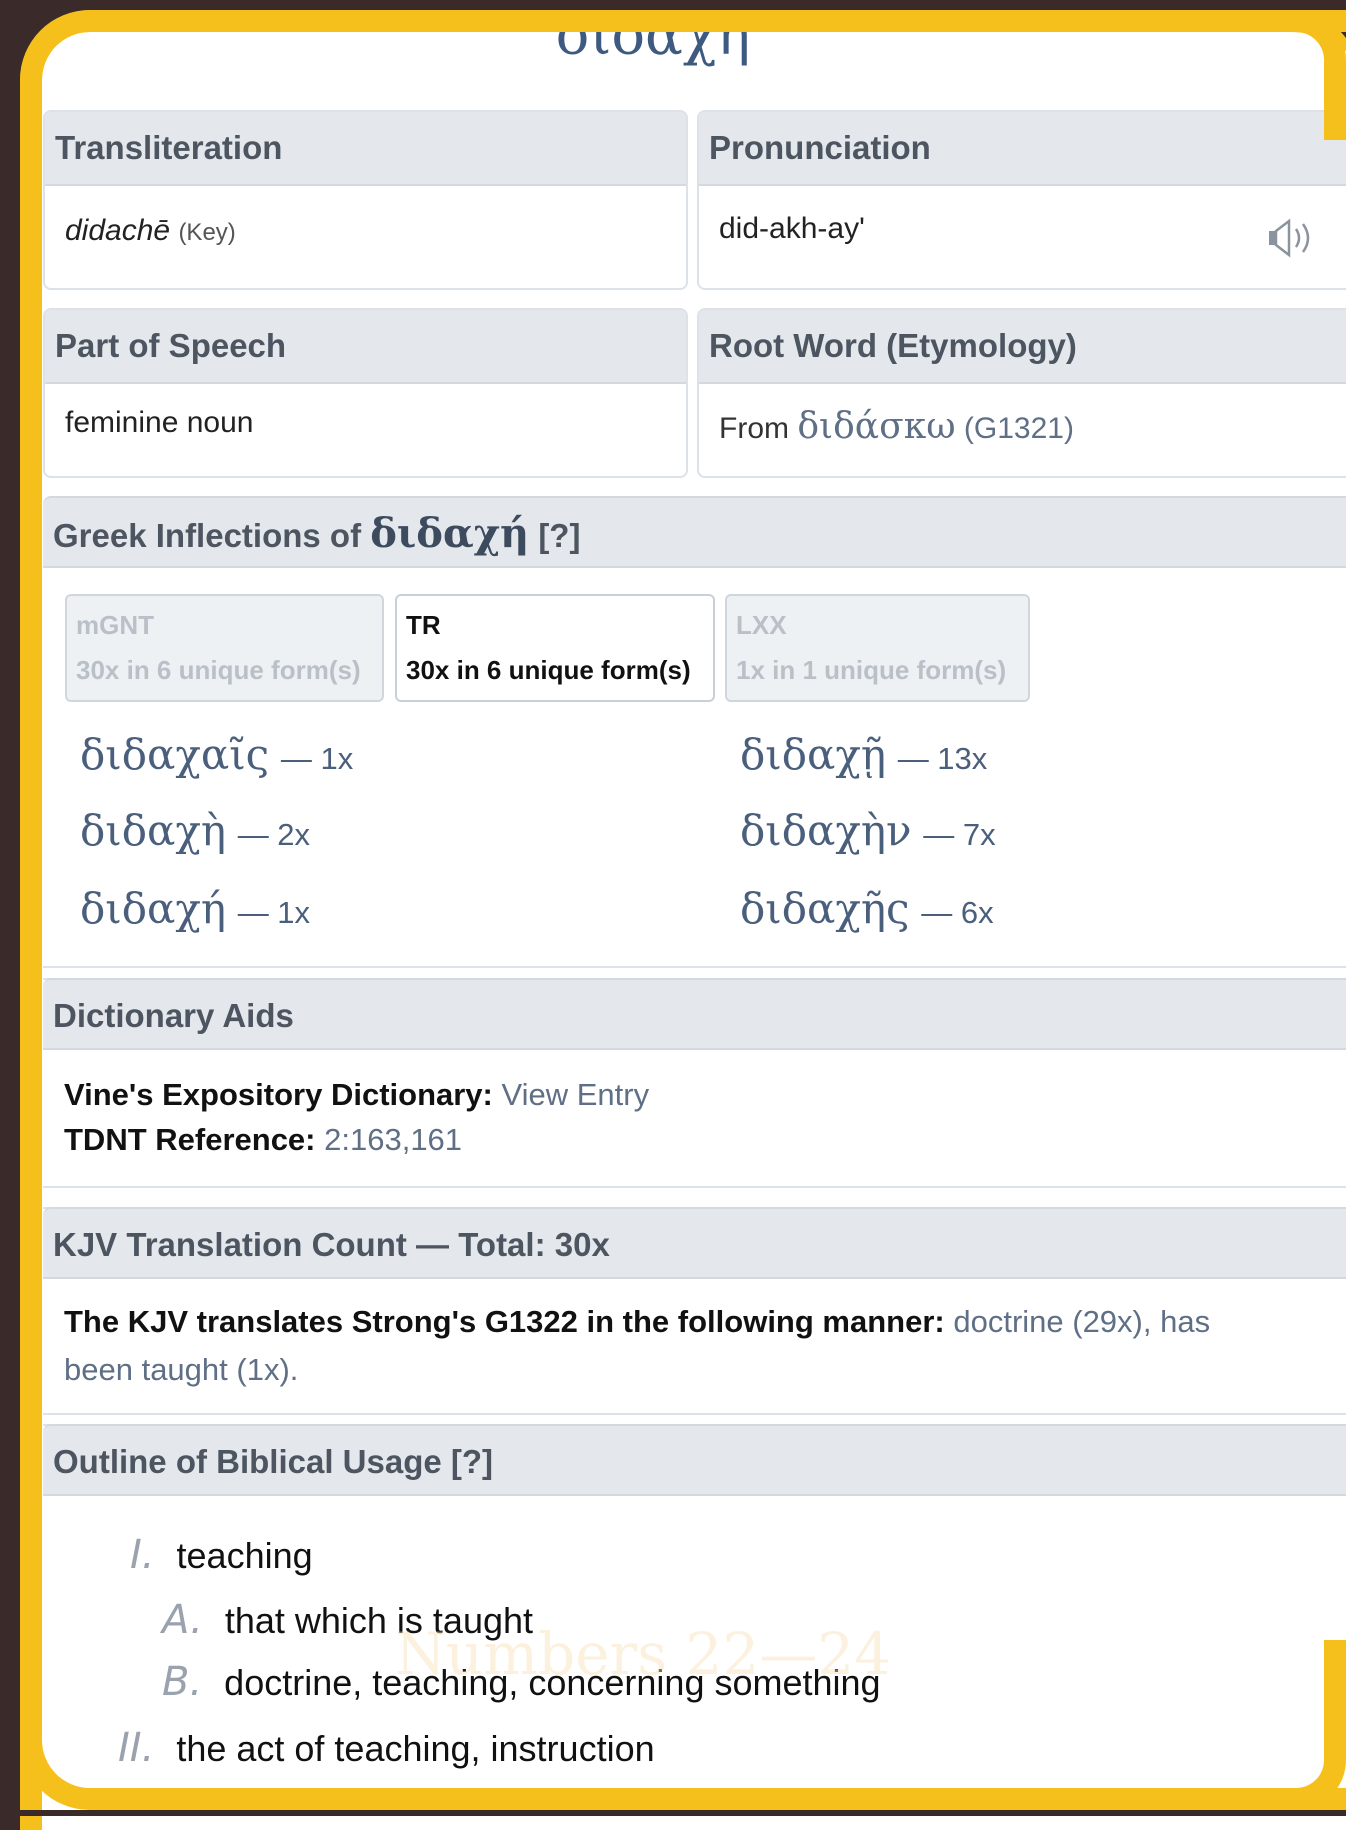 The height and width of the screenshot is (1830, 1346). What do you see at coordinates (153, 830) in the screenshot?
I see `inflection-greek: διδαχὴ` at bounding box center [153, 830].